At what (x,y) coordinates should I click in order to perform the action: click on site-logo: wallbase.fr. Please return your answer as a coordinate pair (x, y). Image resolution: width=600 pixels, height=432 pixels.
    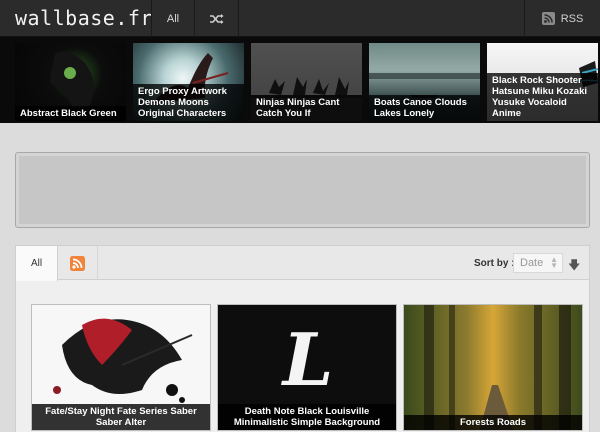
    Looking at the image, I should click on (84, 18).